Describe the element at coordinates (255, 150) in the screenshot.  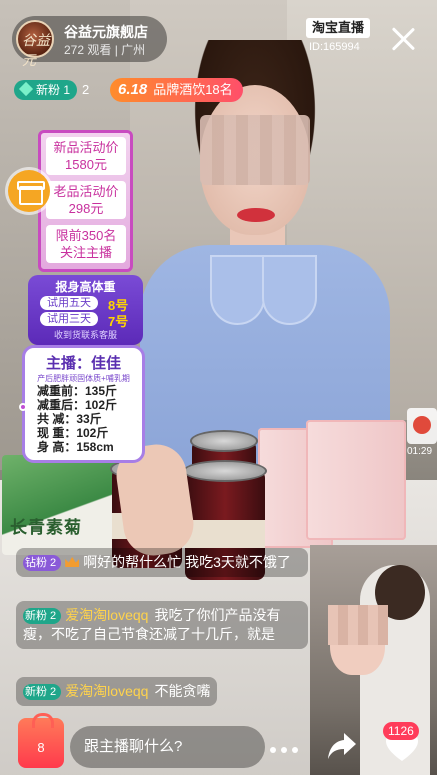
I see `face-blur` at that location.